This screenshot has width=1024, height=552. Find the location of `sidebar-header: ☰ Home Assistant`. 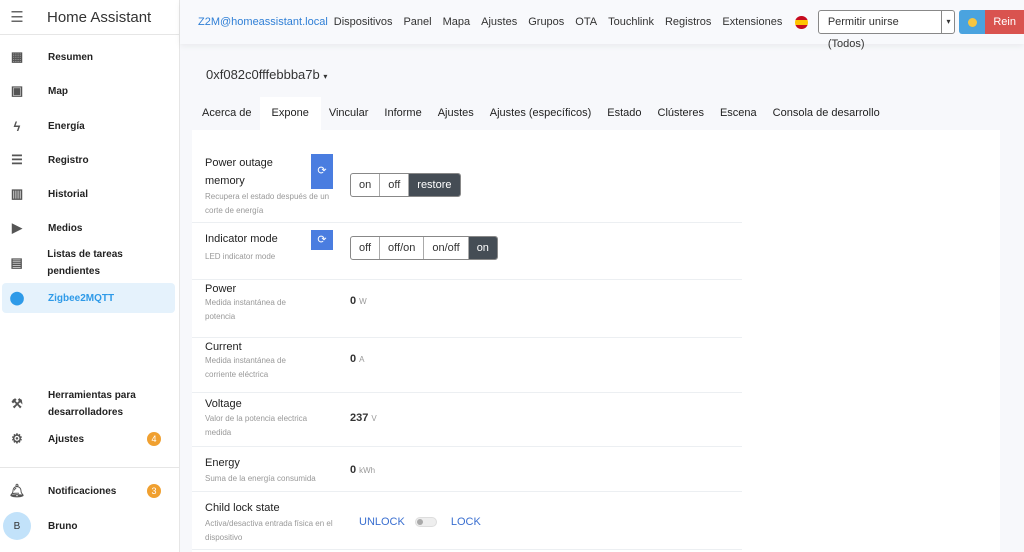

sidebar-header: ☰ Home Assistant is located at coordinates (89, 17).